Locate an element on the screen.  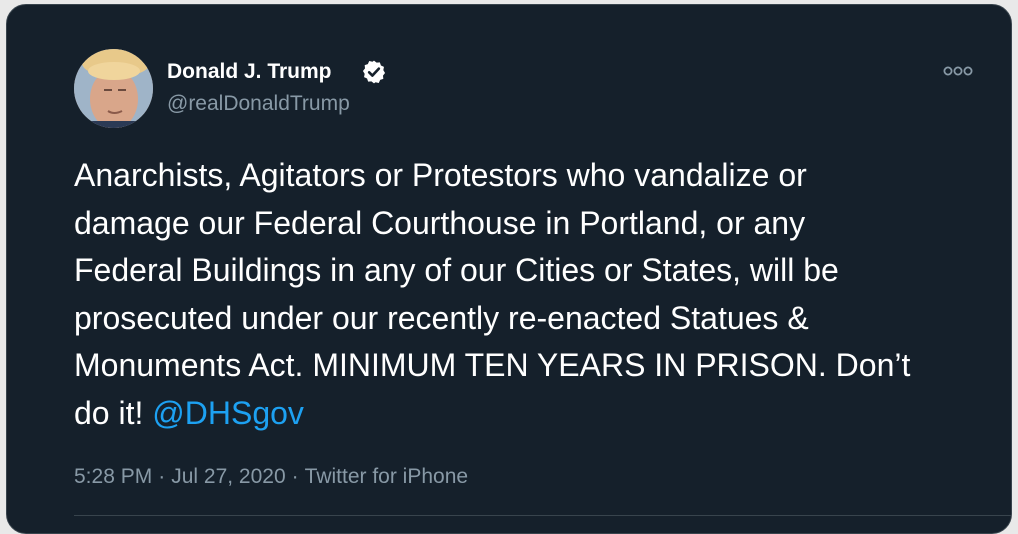
avatar is located at coordinates (113, 88).